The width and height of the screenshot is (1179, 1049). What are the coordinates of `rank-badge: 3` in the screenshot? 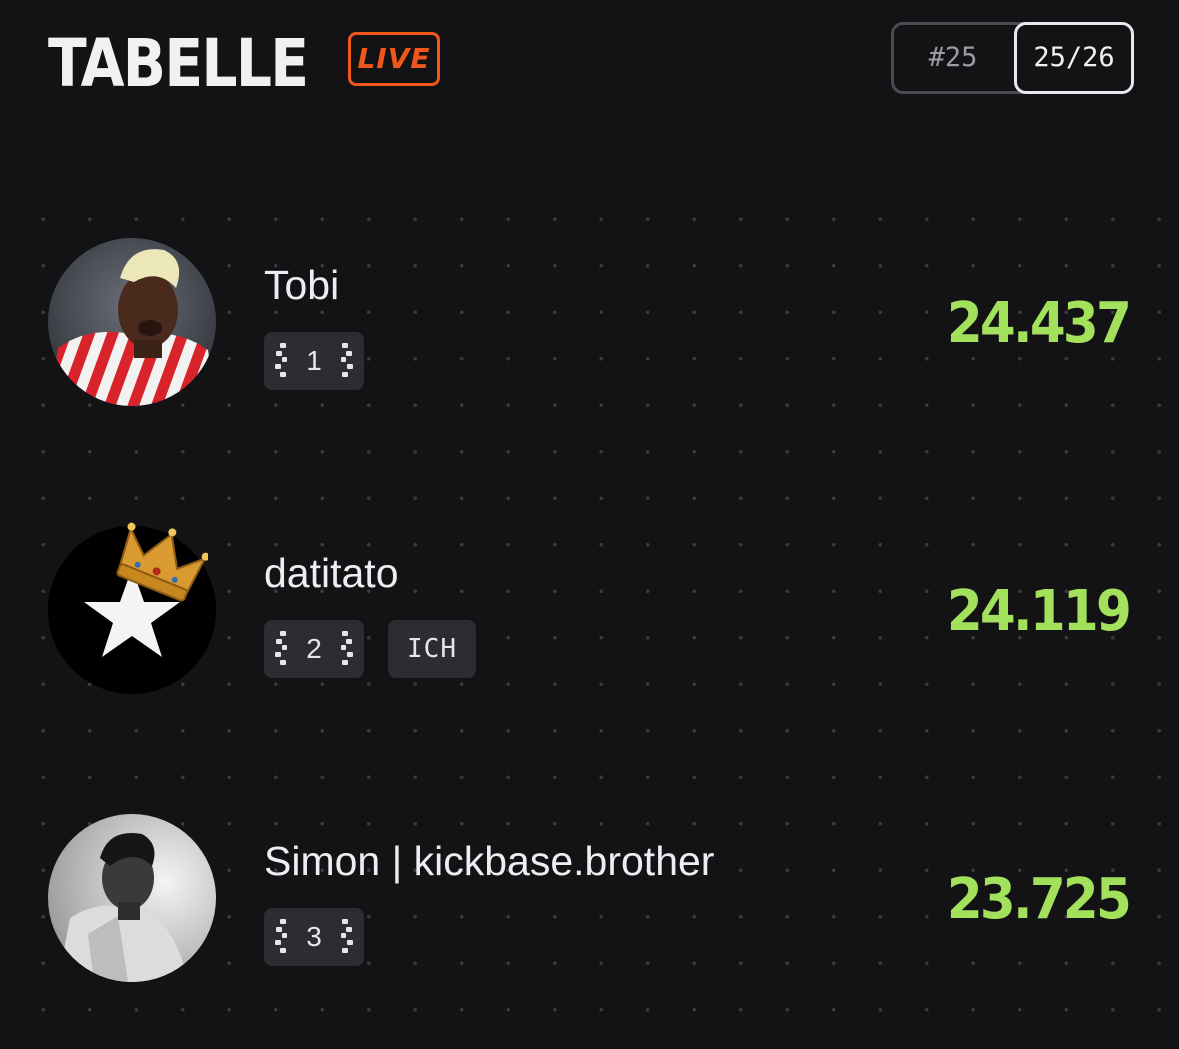 It's located at (314, 937).